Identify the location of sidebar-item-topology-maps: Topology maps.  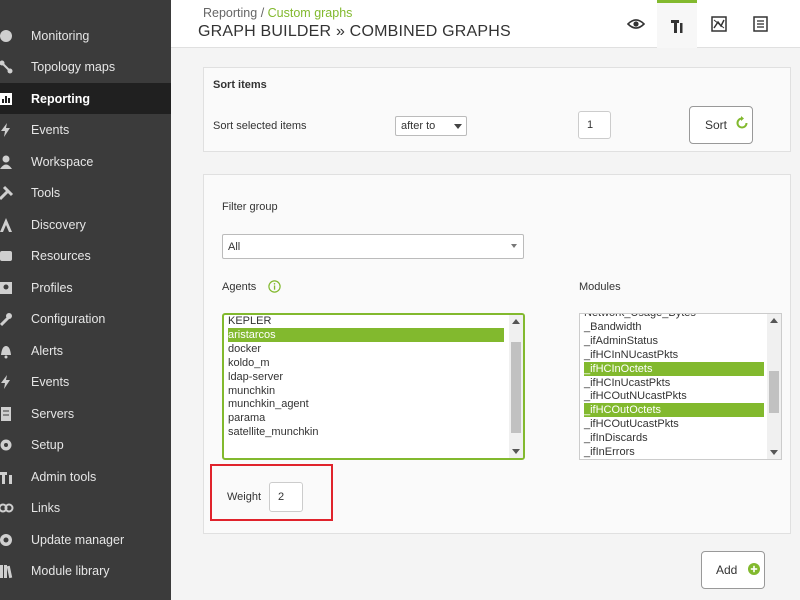
(85, 66).